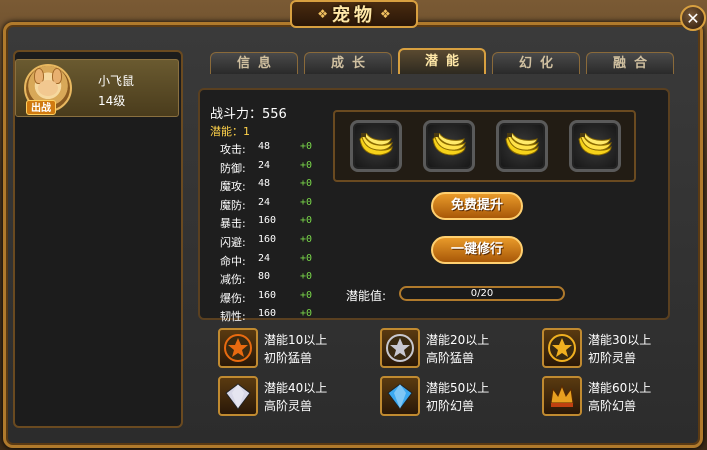 This screenshot has width=707, height=450. I want to click on stat-row: 减伤: 80 +0, so click(275, 279).